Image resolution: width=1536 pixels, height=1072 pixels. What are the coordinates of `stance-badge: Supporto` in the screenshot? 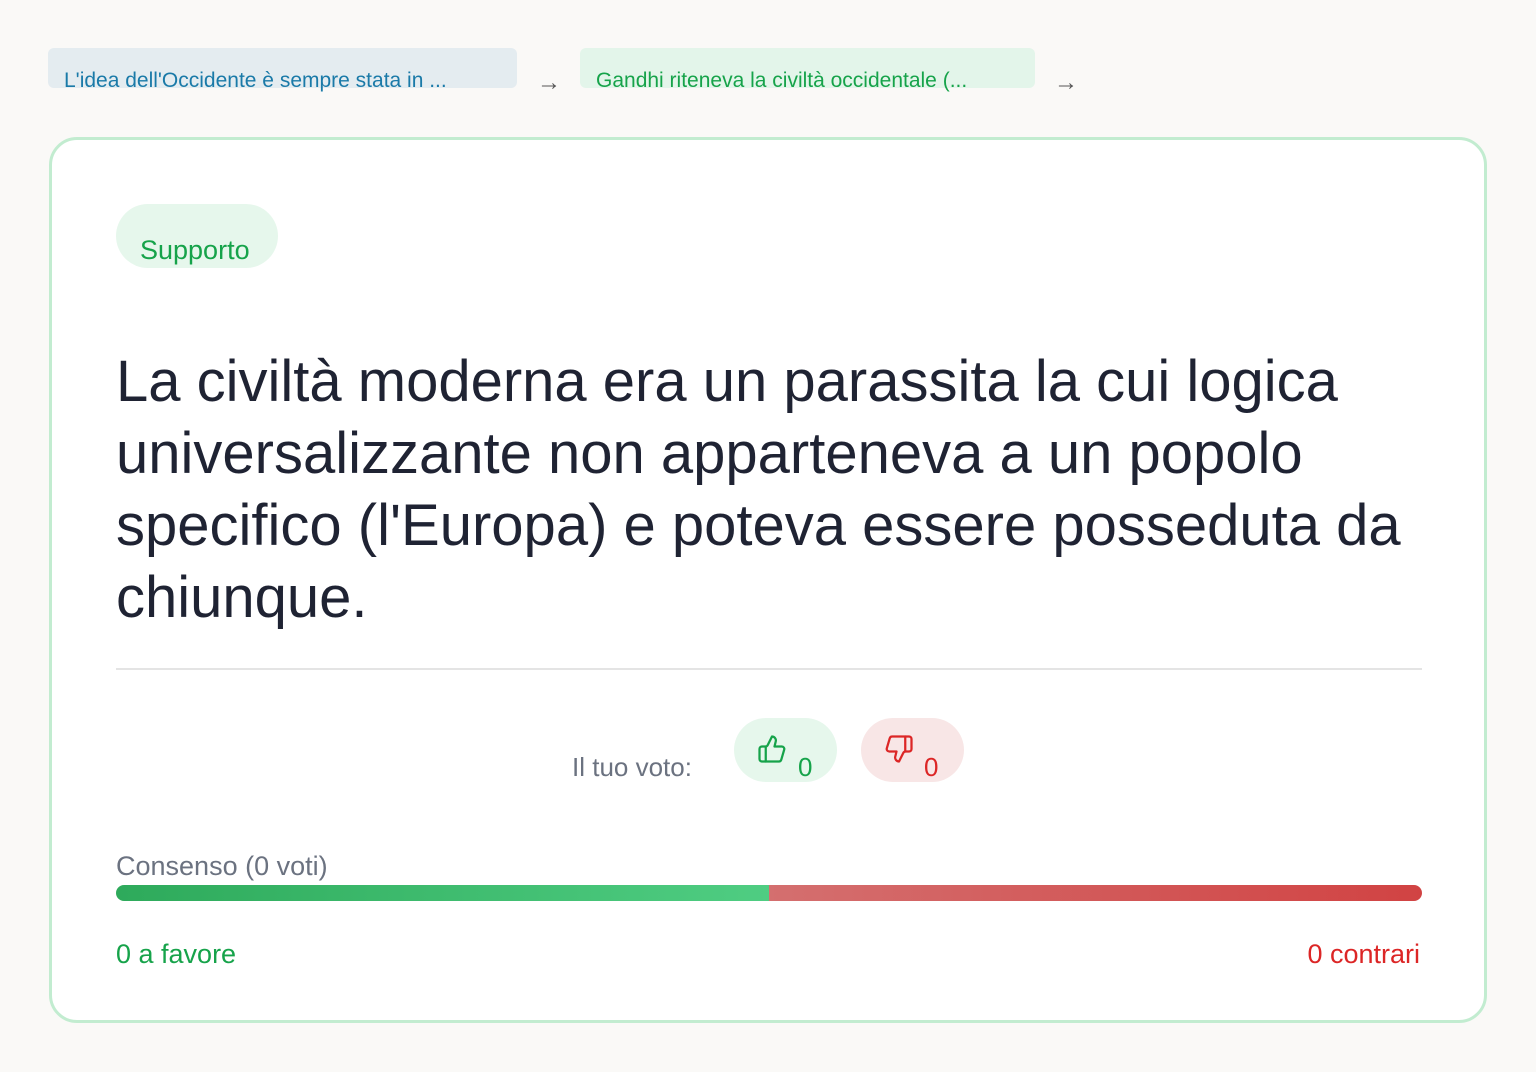 It's located at (197, 236).